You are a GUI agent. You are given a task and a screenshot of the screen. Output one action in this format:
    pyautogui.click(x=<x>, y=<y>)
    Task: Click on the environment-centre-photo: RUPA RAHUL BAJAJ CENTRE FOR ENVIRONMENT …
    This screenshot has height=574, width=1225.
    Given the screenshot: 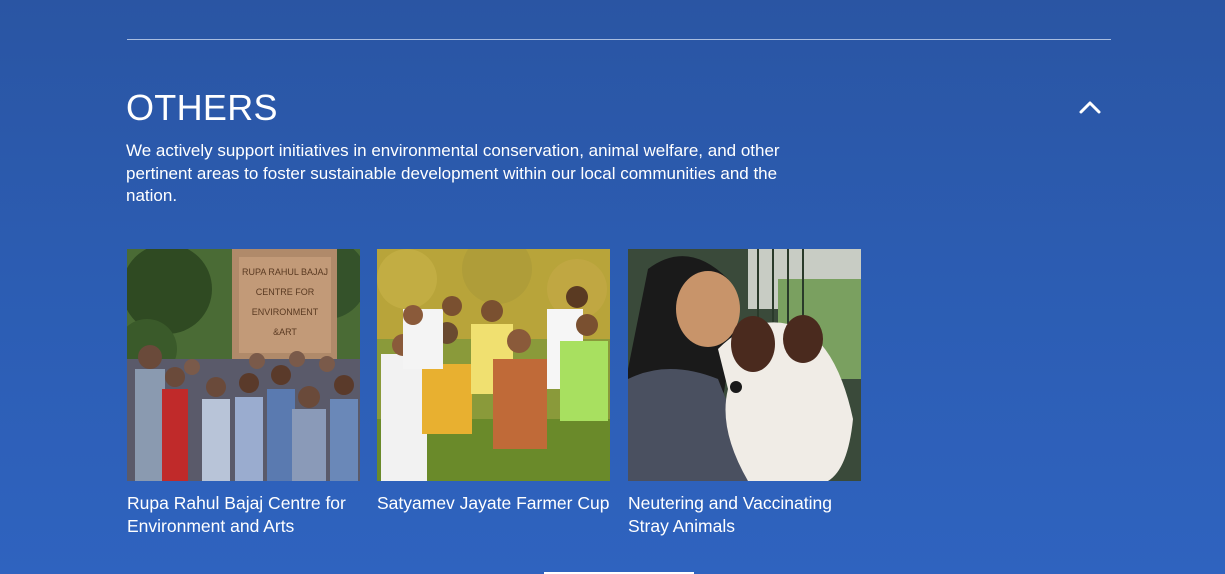 What is the action you would take?
    pyautogui.click(x=243, y=365)
    